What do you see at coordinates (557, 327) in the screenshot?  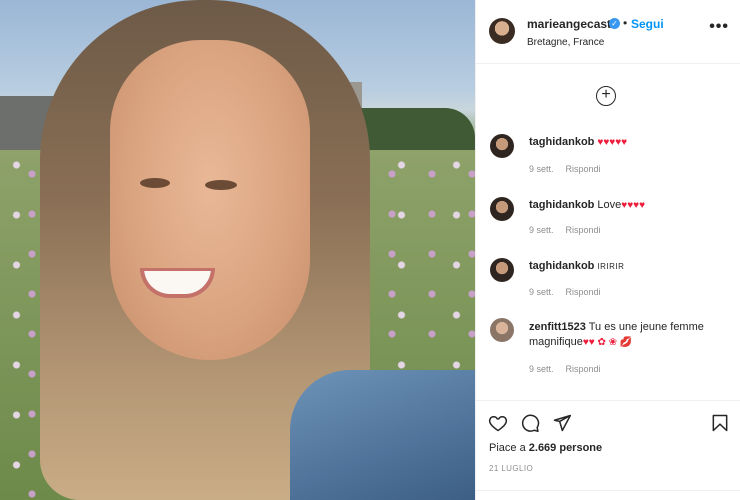 I see `commenter-username-text: zenfitt1523` at bounding box center [557, 327].